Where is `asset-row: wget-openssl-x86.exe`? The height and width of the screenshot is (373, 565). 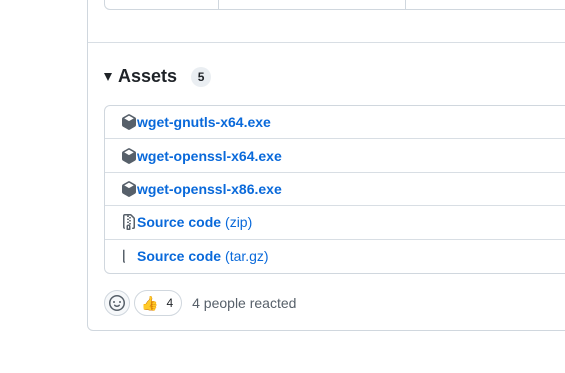
asset-row: wget-openssl-x86.exe is located at coordinates (335, 190).